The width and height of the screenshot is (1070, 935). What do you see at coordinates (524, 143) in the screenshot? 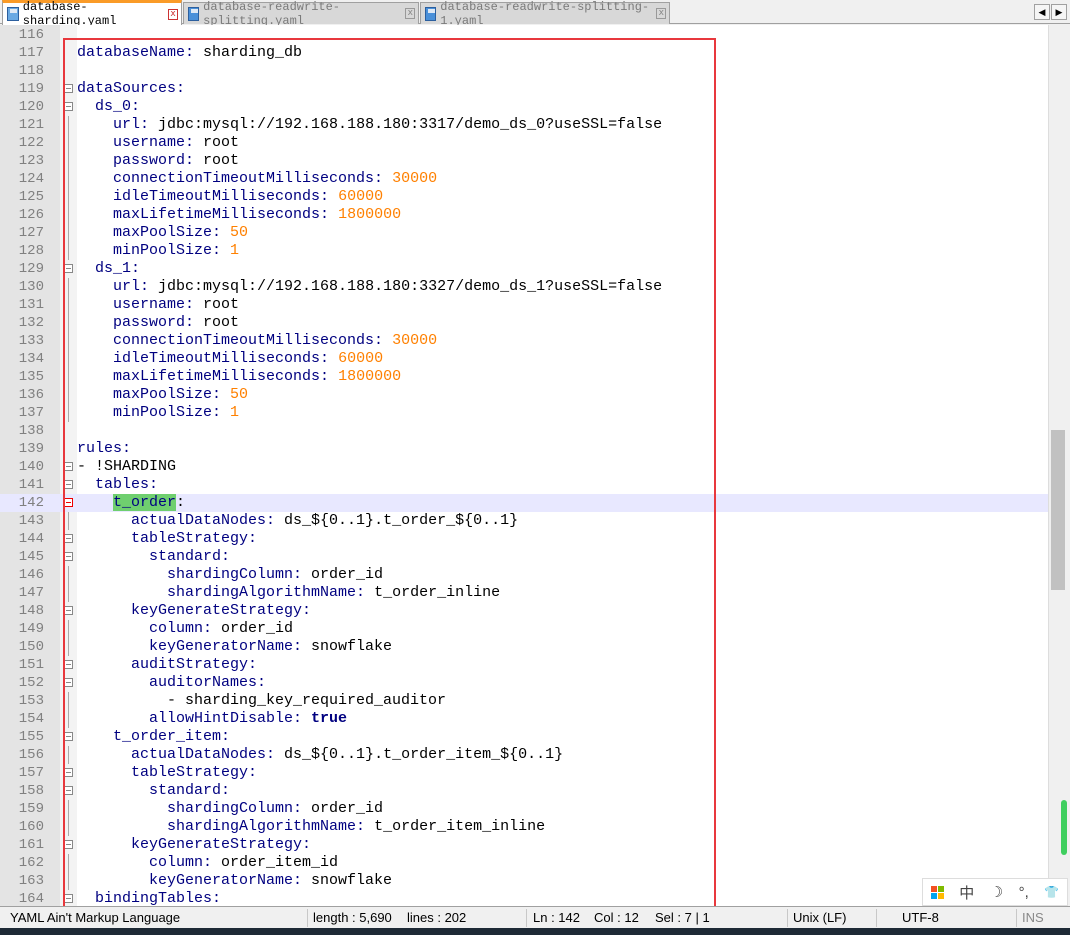
I see `code-line: 122 username: root` at bounding box center [524, 143].